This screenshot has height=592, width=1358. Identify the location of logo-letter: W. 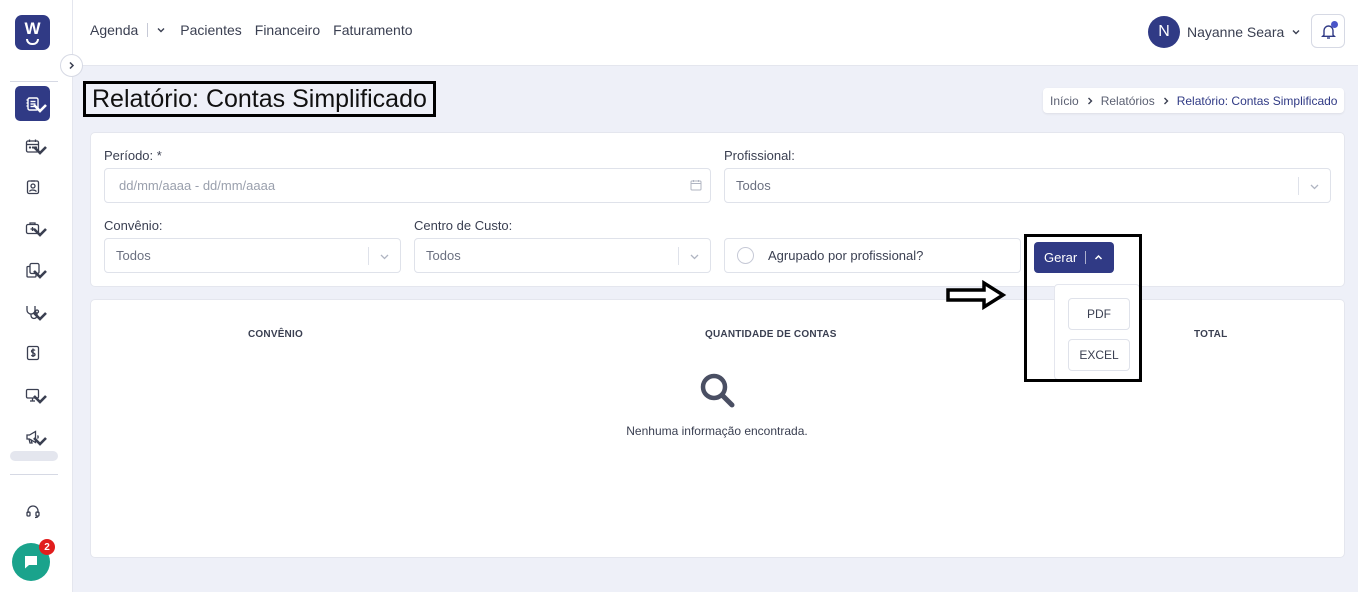
(32, 28).